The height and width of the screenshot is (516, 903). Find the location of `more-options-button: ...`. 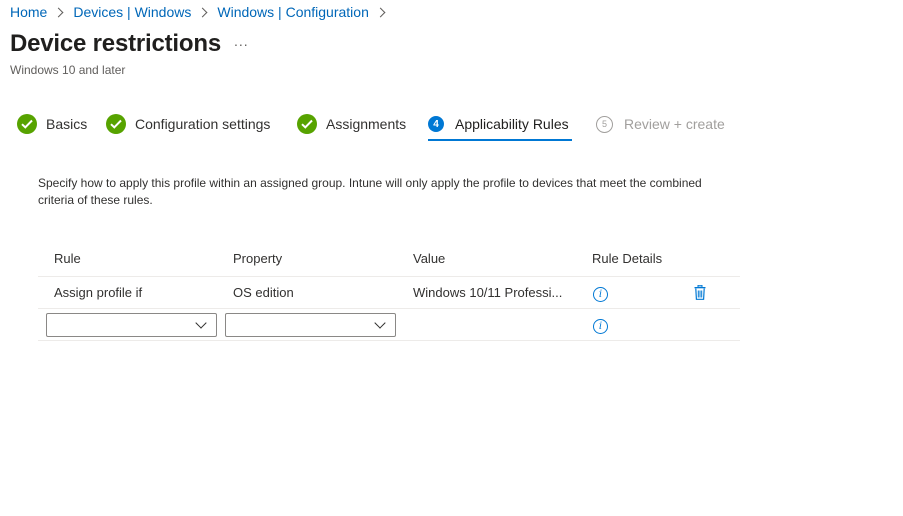

more-options-button: ... is located at coordinates (241, 41).